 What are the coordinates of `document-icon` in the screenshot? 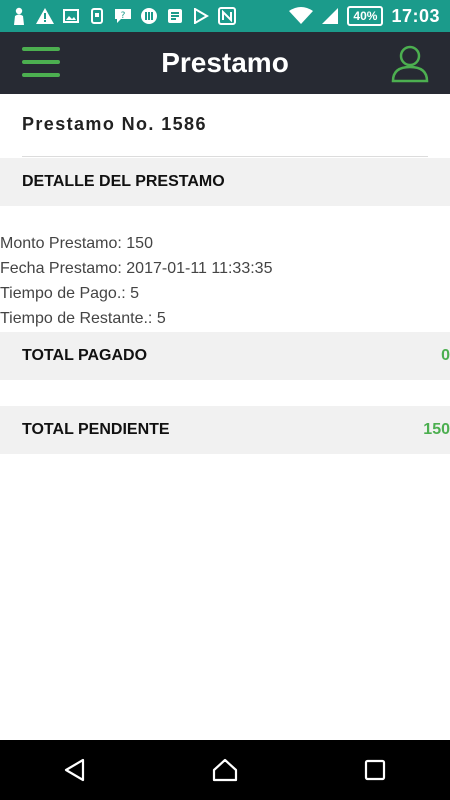 It's located at (175, 16).